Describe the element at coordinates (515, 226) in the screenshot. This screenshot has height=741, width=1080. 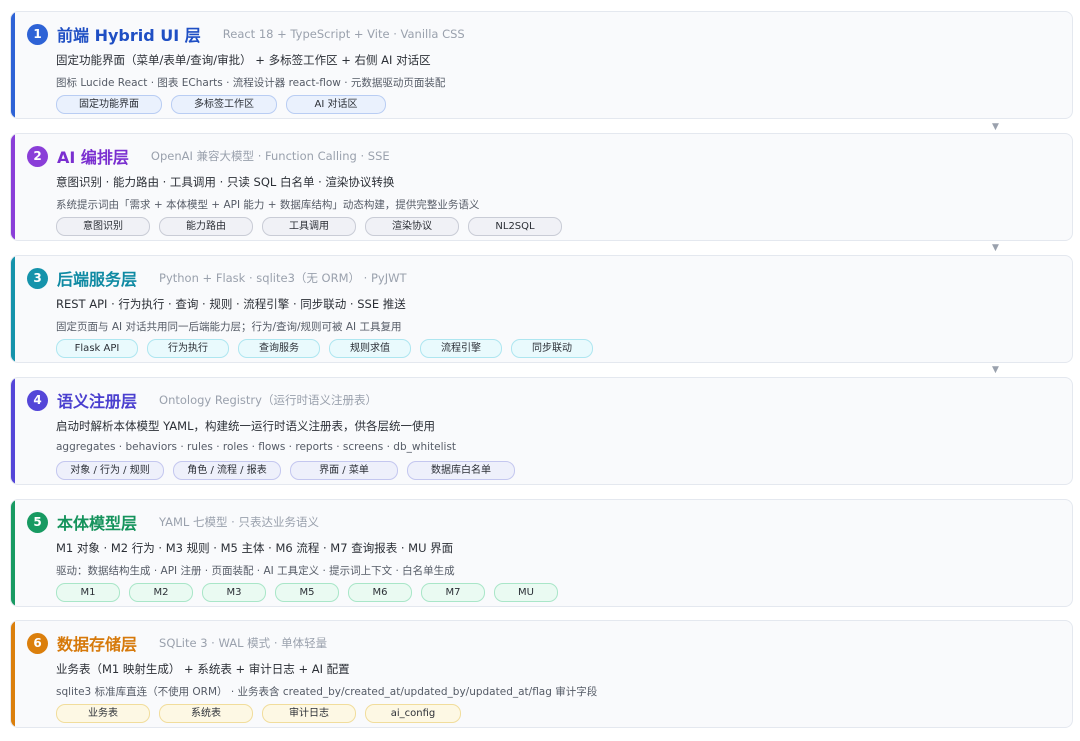
I see `layer-tag: NL2SQL` at that location.